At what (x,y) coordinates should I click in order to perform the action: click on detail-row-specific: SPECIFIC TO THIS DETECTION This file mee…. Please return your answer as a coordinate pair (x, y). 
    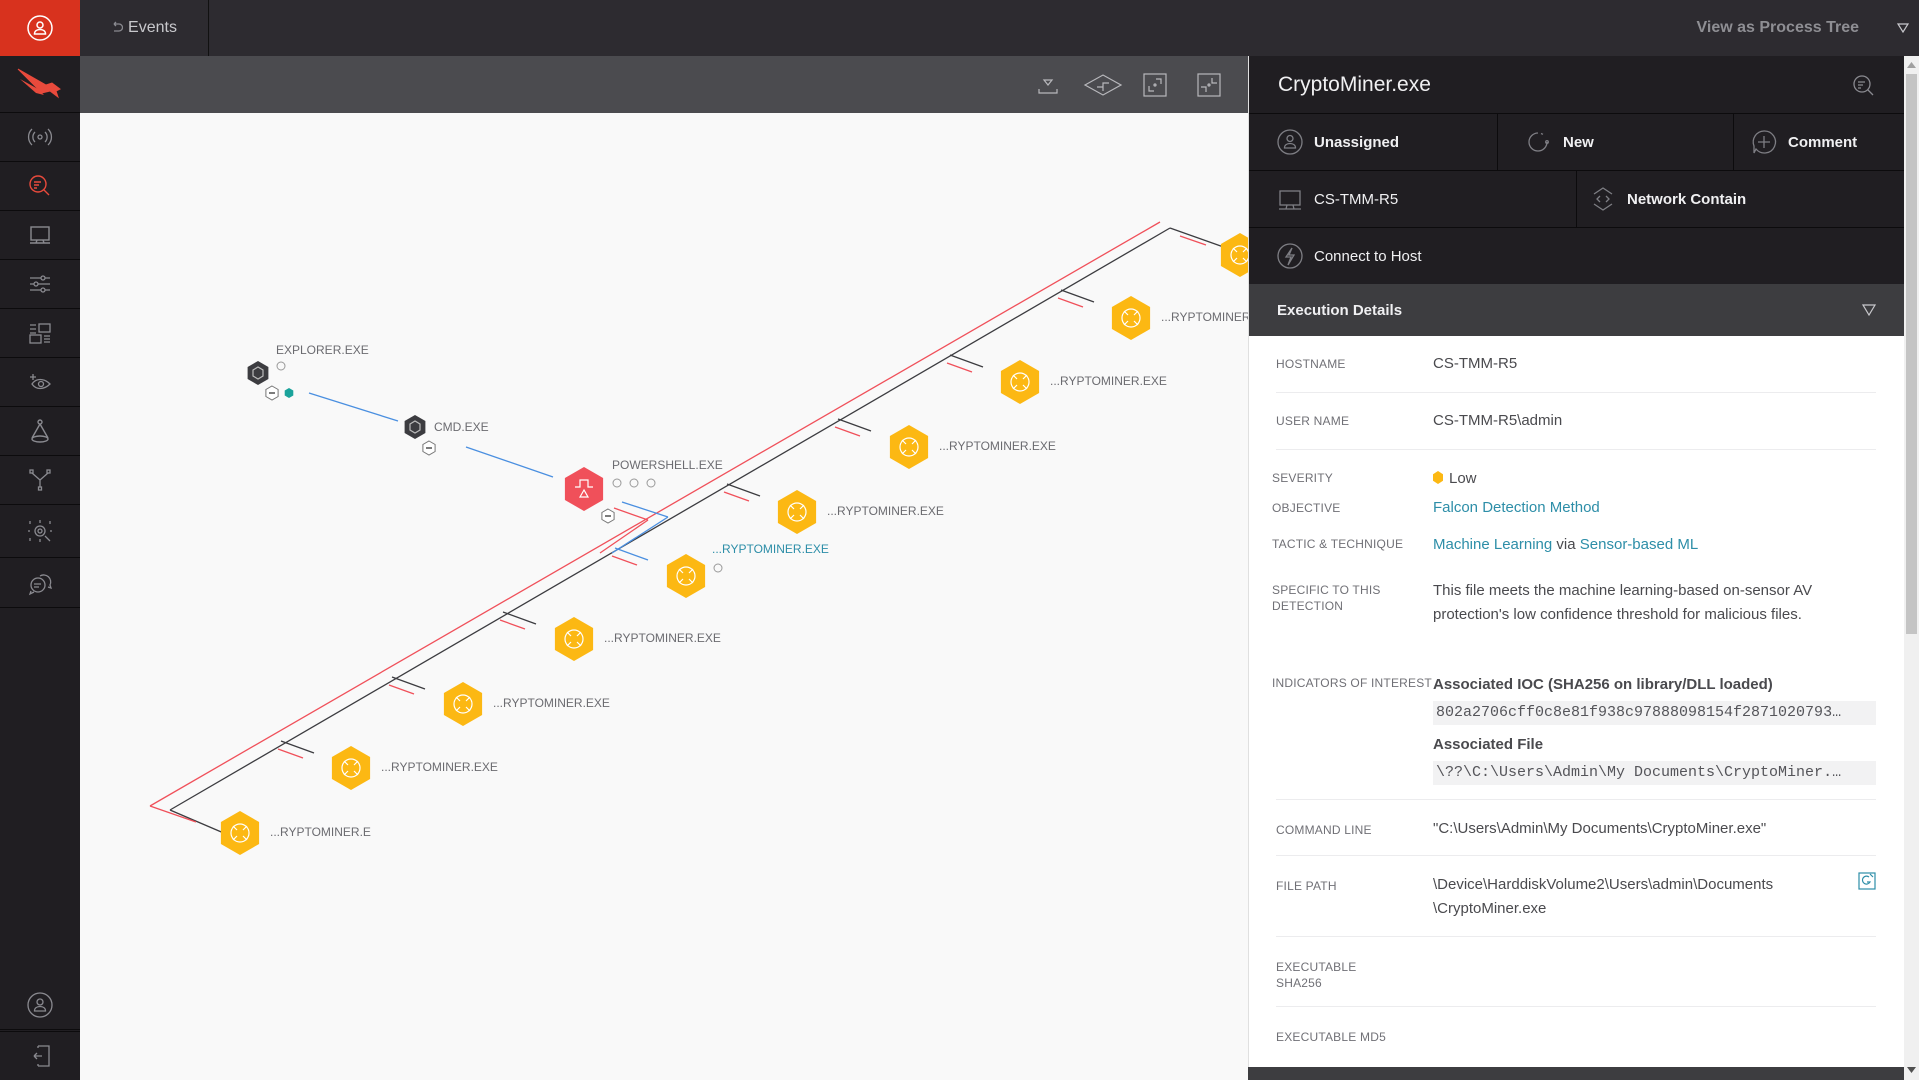
    Looking at the image, I should click on (1574, 616).